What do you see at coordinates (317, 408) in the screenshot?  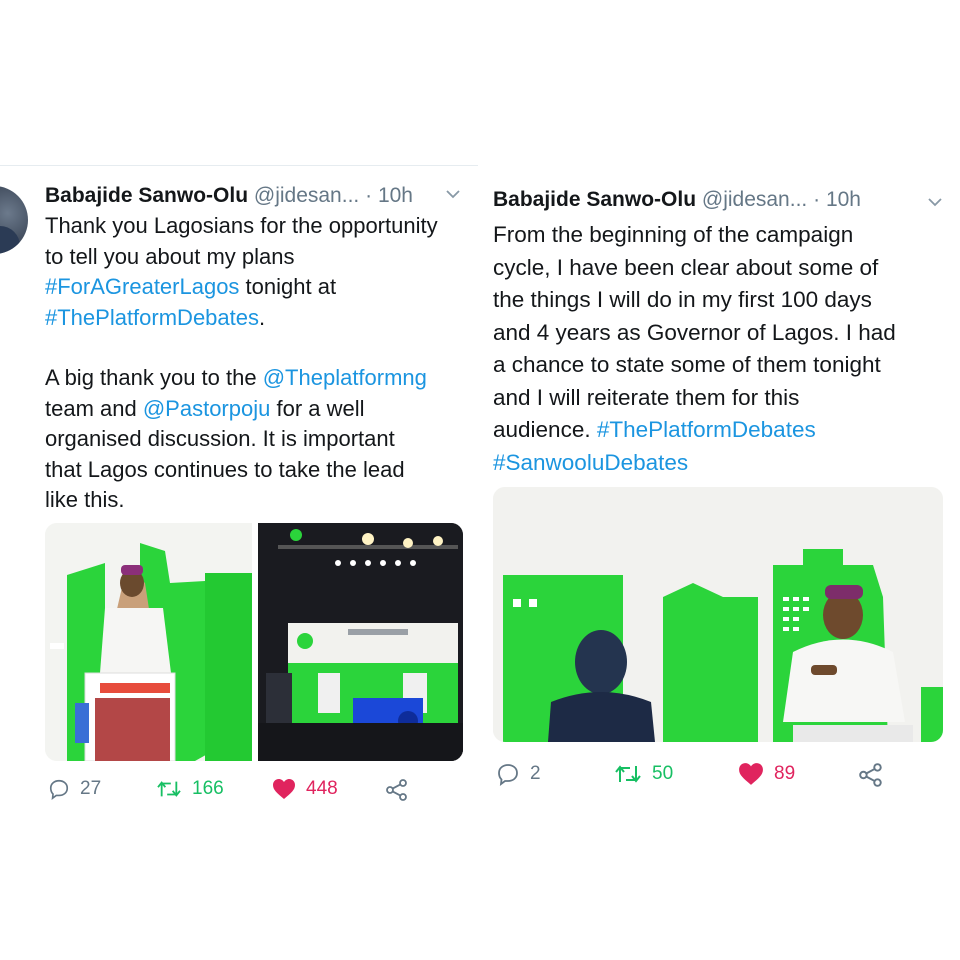 I see `text-segment: for a well` at bounding box center [317, 408].